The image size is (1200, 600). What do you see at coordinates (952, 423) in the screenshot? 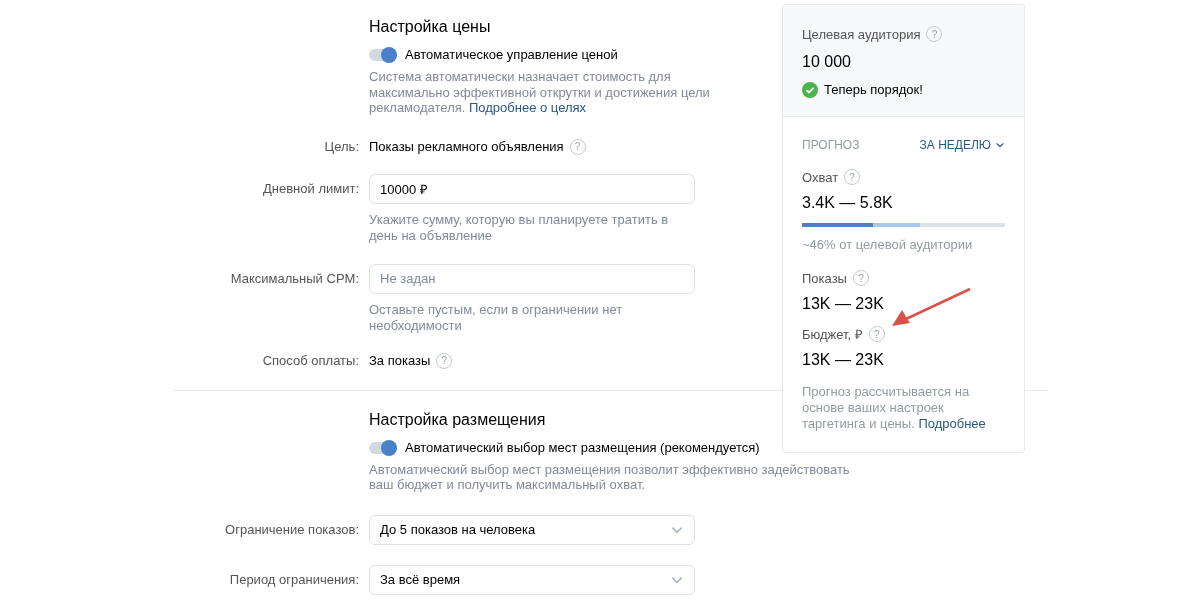
I see `more-link: Подробнее` at bounding box center [952, 423].